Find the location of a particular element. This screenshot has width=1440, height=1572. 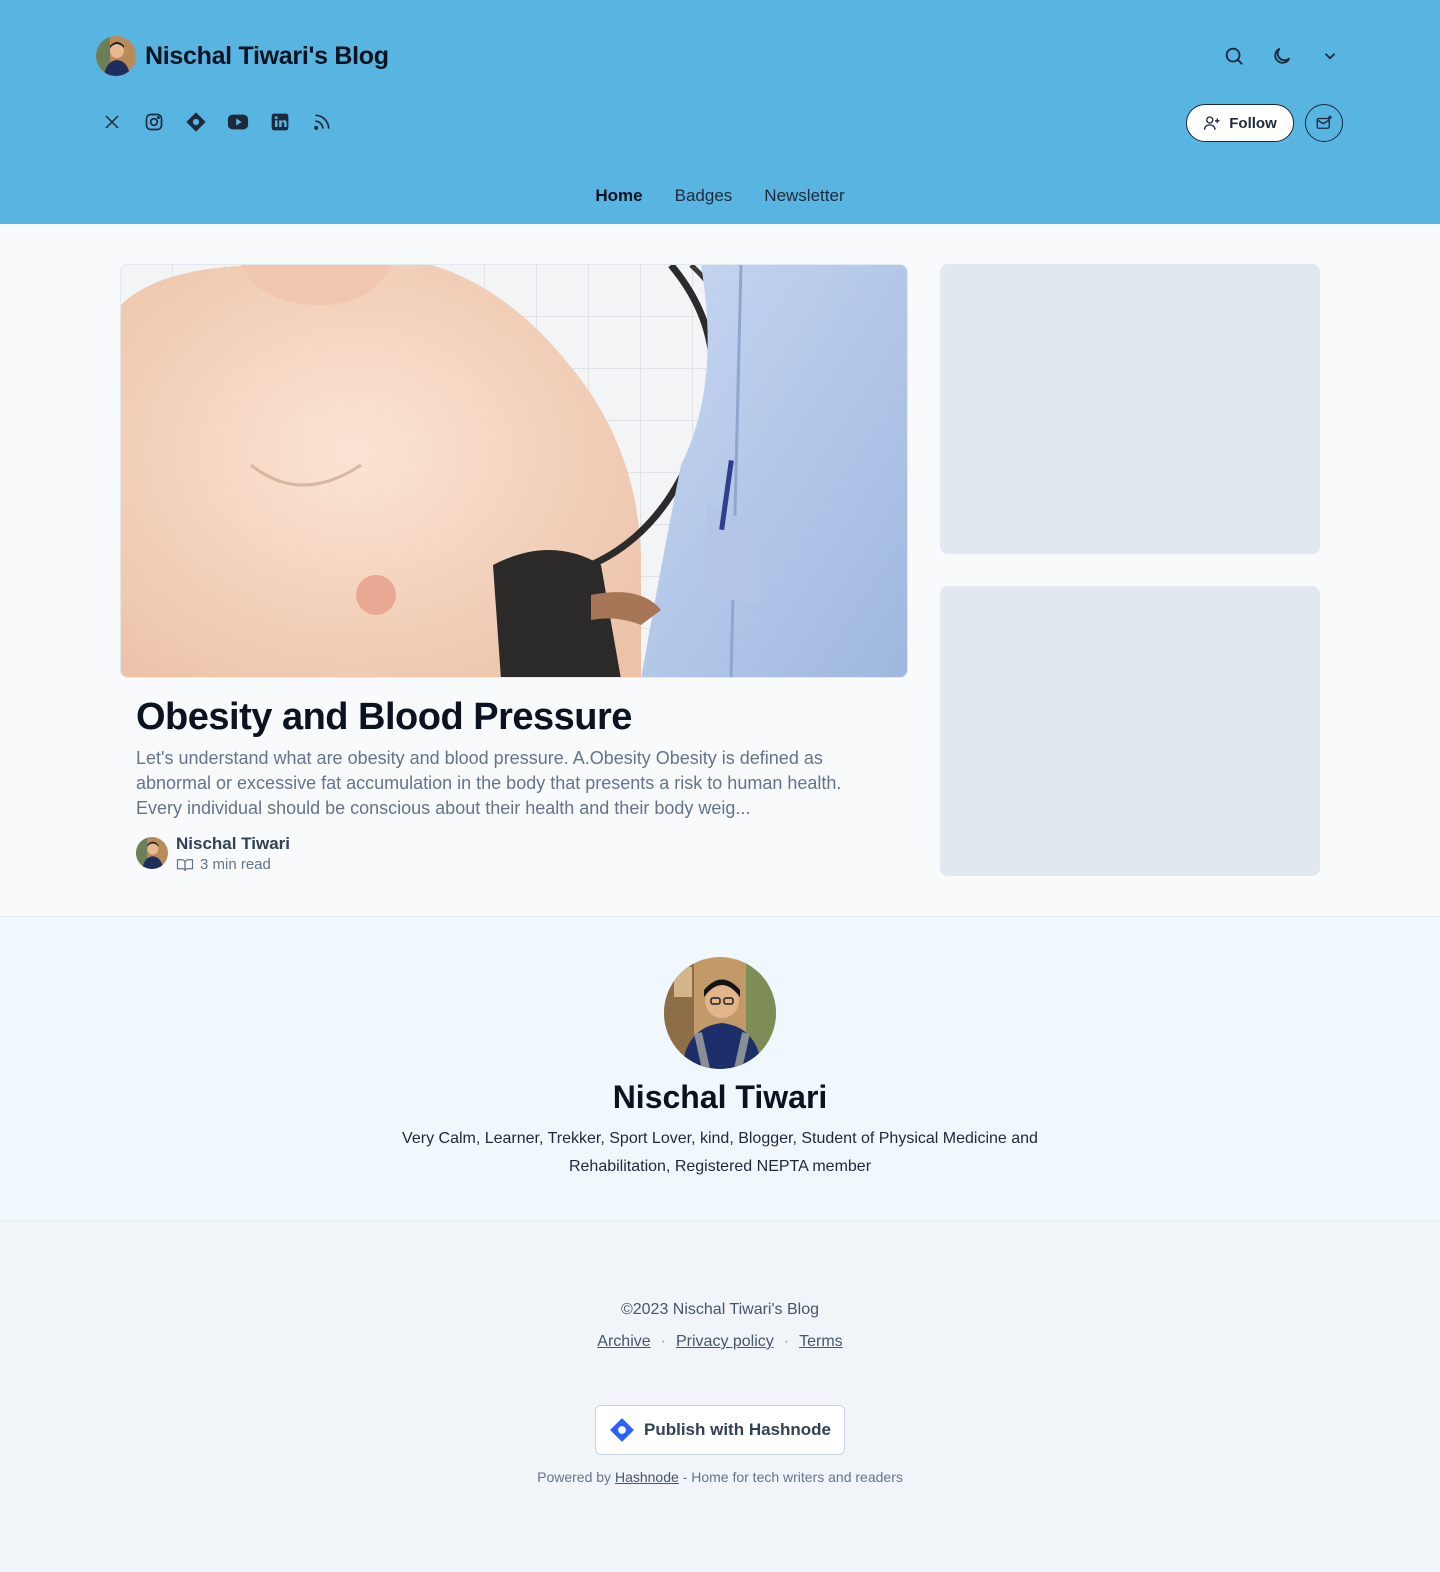

hashnode-link: Hashnode is located at coordinates (647, 1477).